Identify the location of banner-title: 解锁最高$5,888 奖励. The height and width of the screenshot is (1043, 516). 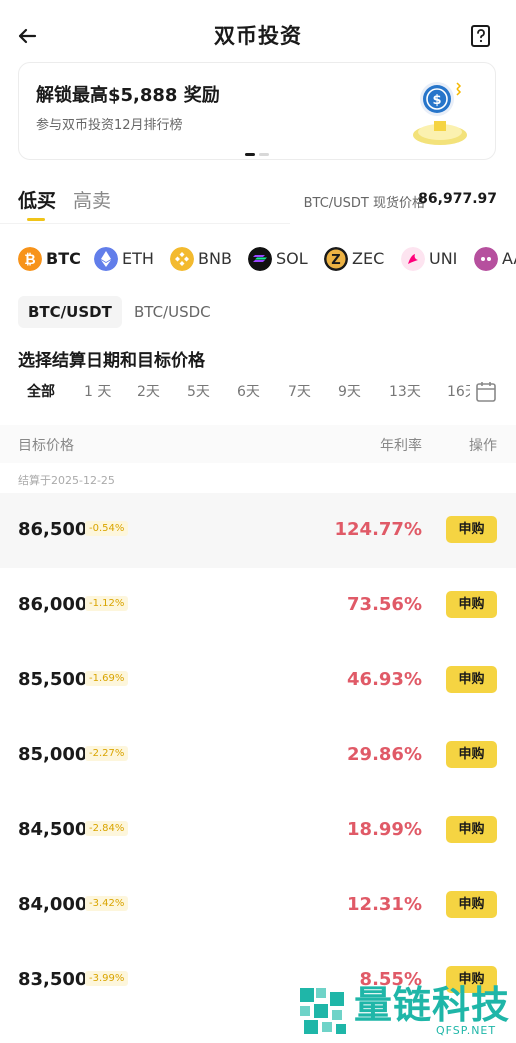
(128, 95).